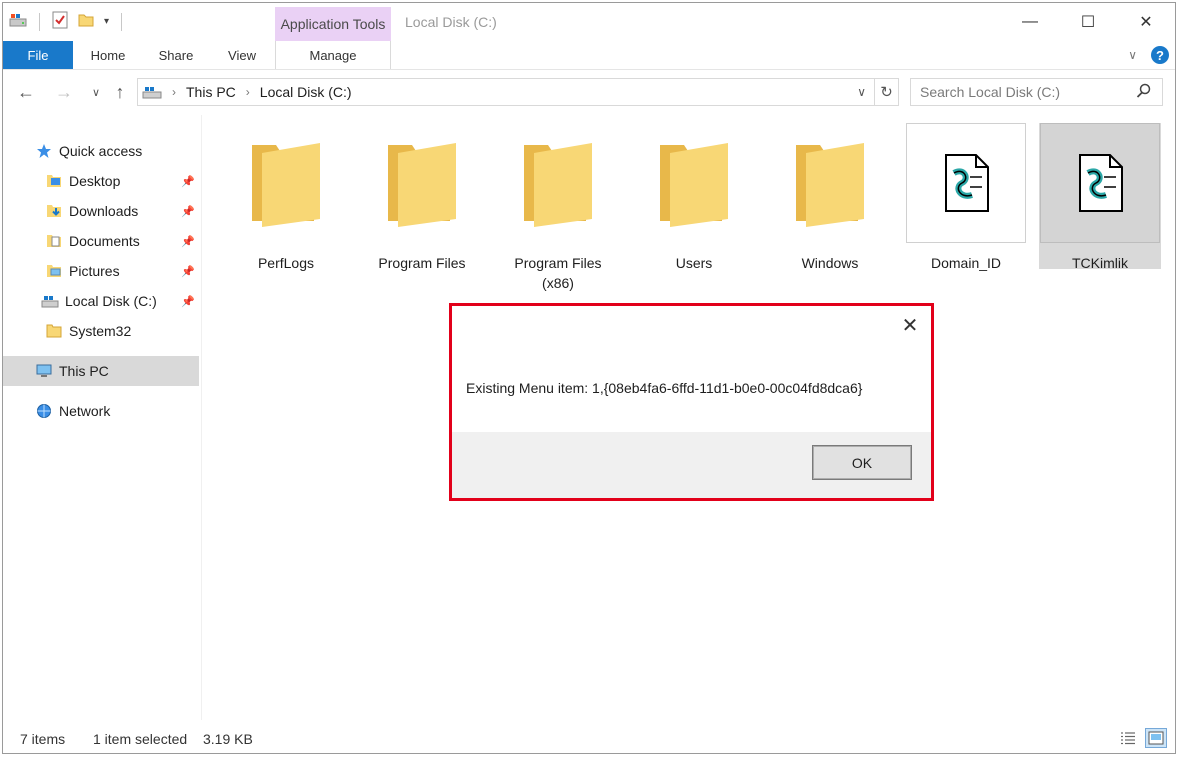  What do you see at coordinates (1144, 92) in the screenshot?
I see `search-icon` at bounding box center [1144, 92].